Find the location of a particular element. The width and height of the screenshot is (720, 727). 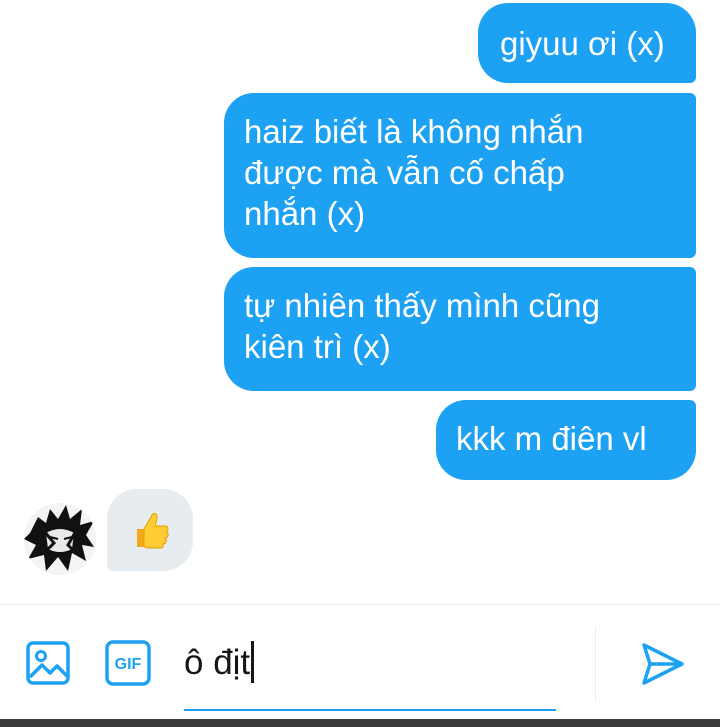

message-line: giyuu ơi (x) is located at coordinates (582, 43).